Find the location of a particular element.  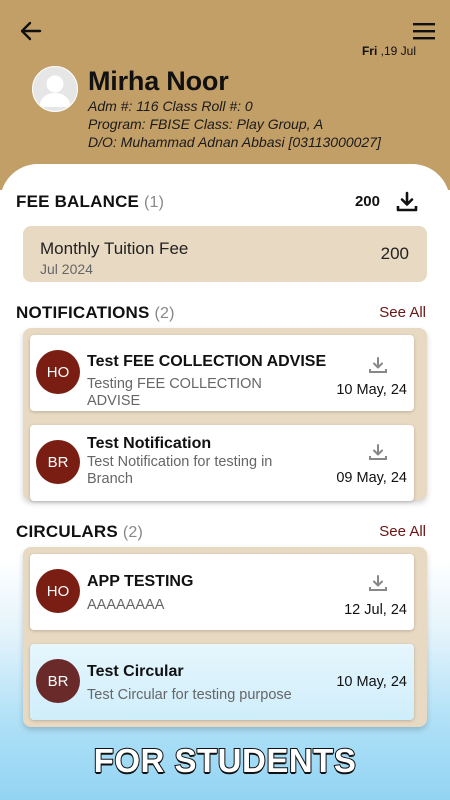

circular-title: Test Circular is located at coordinates (135, 671).